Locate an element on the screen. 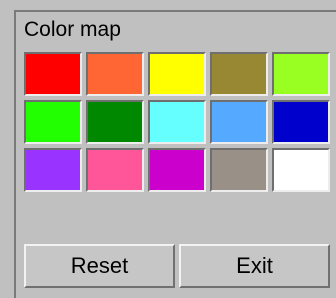  swatch-olive is located at coordinates (239, 74).